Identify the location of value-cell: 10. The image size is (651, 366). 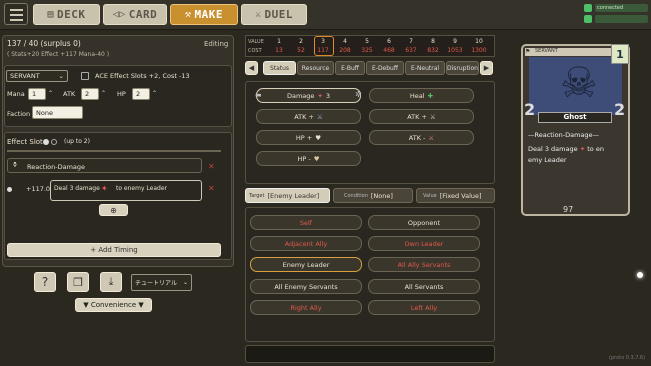
(479, 41).